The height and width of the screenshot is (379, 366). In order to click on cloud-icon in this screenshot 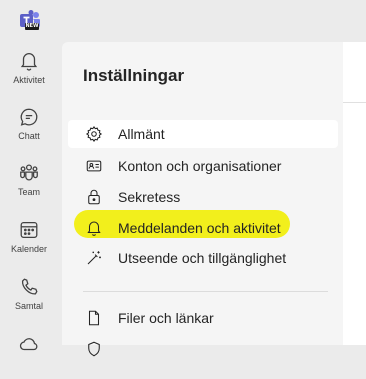, I will do `click(28, 344)`.